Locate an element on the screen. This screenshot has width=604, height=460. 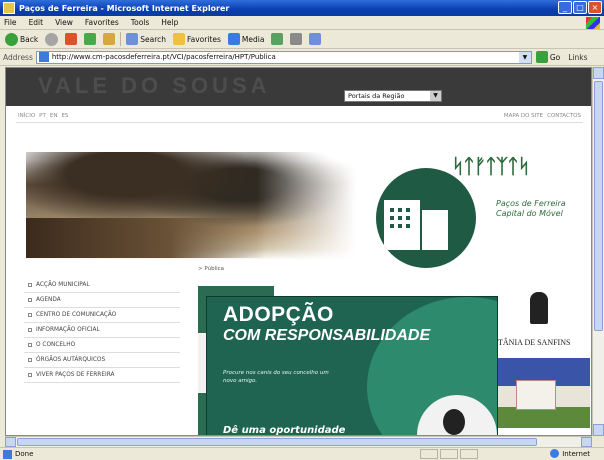
hero-foreground-image is located at coordinates (146, 238).